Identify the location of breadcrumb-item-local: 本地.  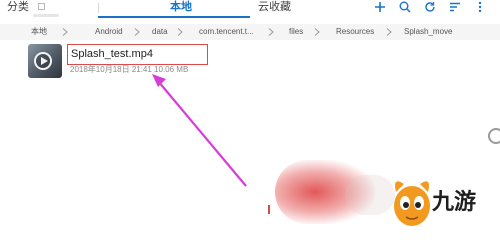
(39, 32).